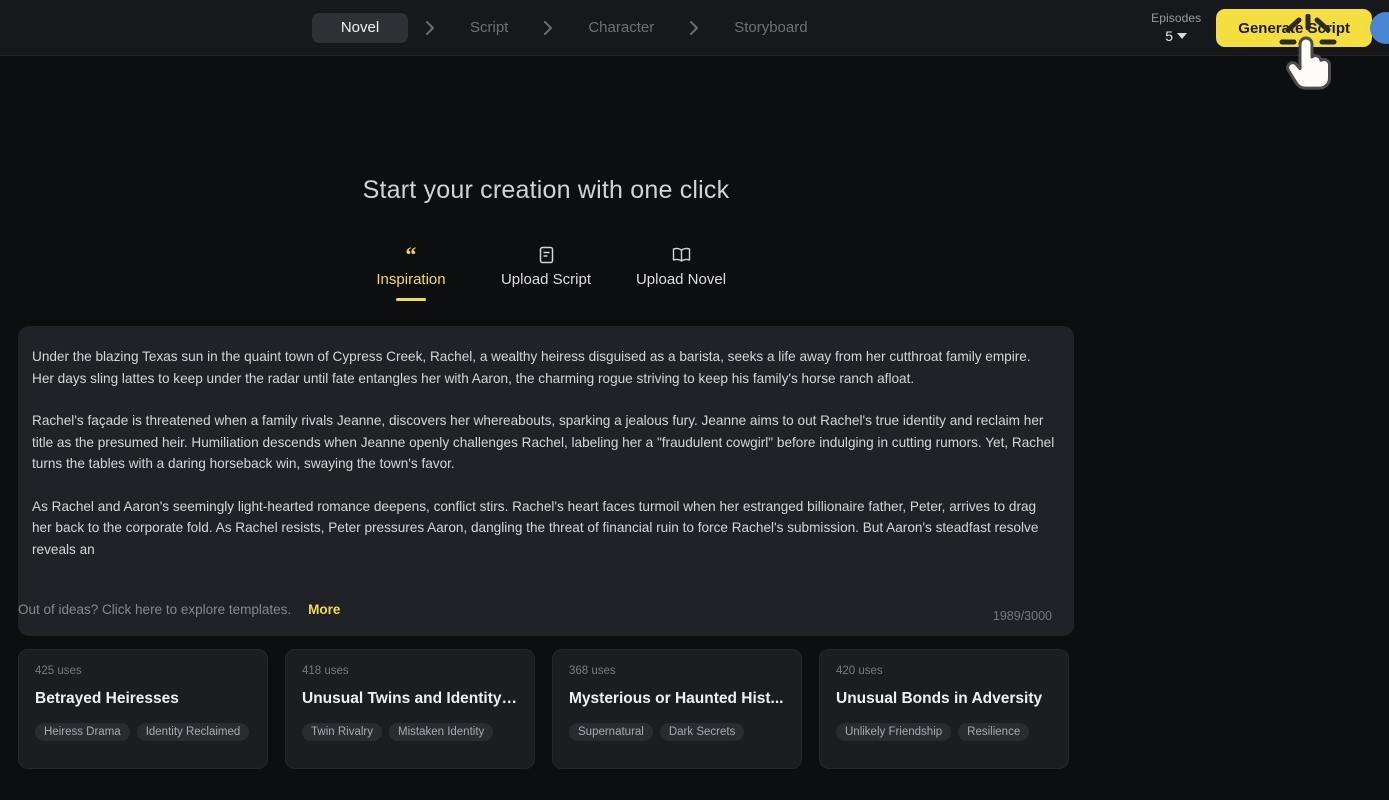  I want to click on tab-upload-script-label: Upload Script, so click(546, 279).